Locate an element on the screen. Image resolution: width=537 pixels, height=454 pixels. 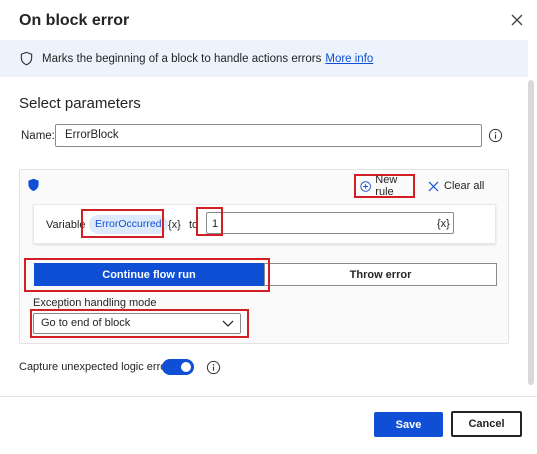
variable-label: Variable is located at coordinates (66, 225).